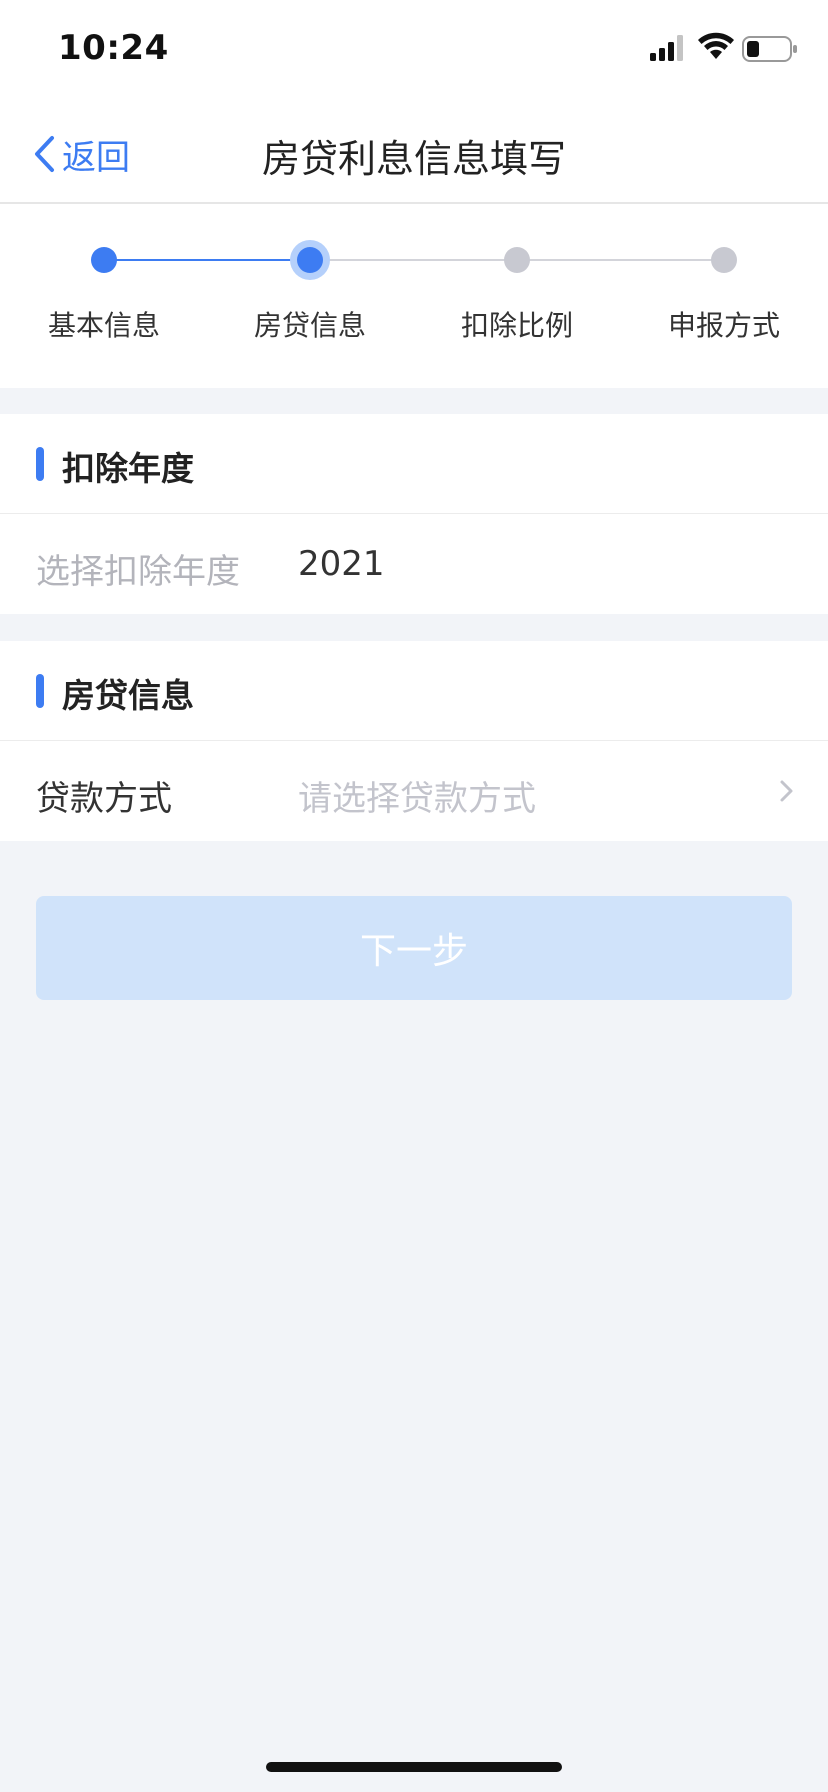 Image resolution: width=828 pixels, height=1792 pixels. Describe the element at coordinates (104, 799) in the screenshot. I see `loan-method-label: 贷款方式` at that location.